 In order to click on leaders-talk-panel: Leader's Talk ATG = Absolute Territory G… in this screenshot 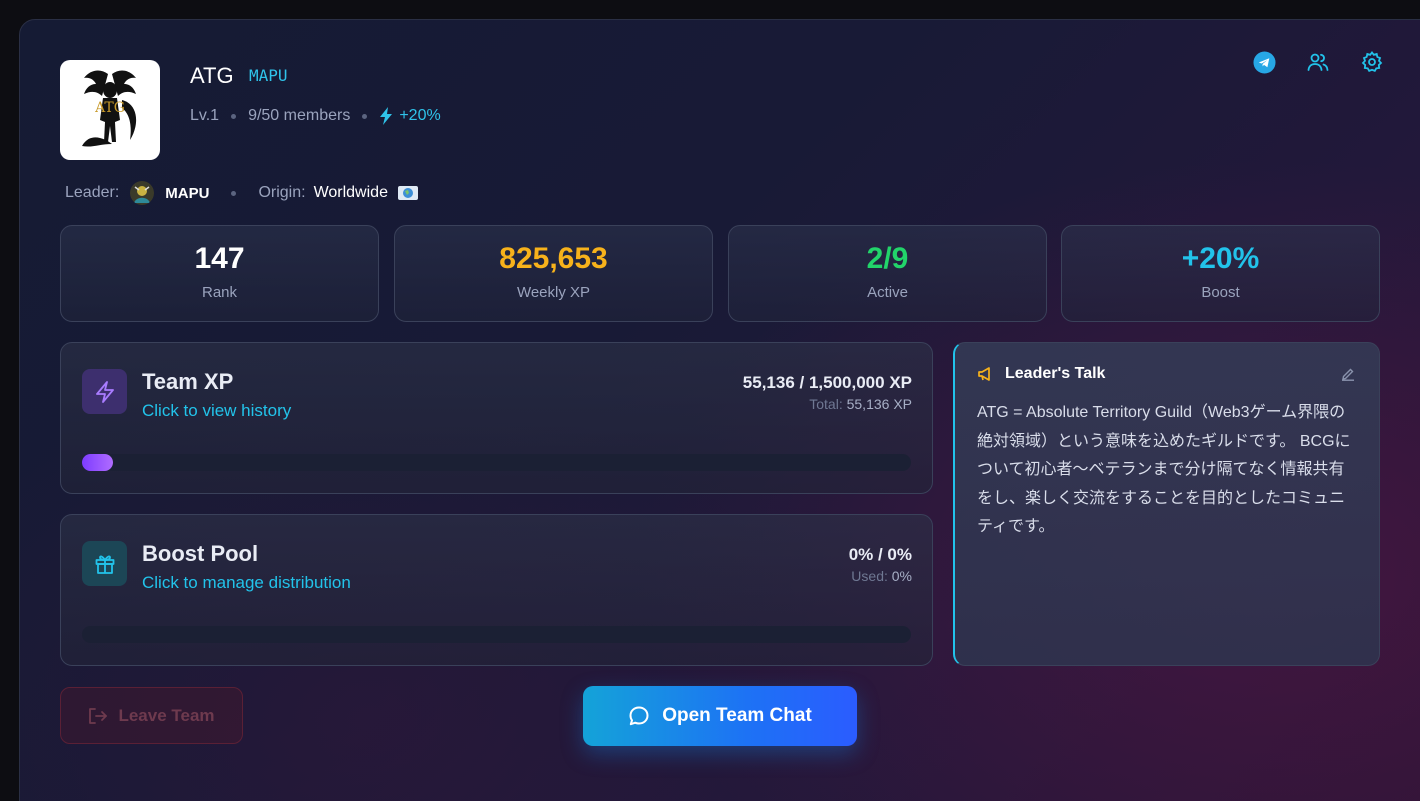, I will do `click(1166, 504)`.